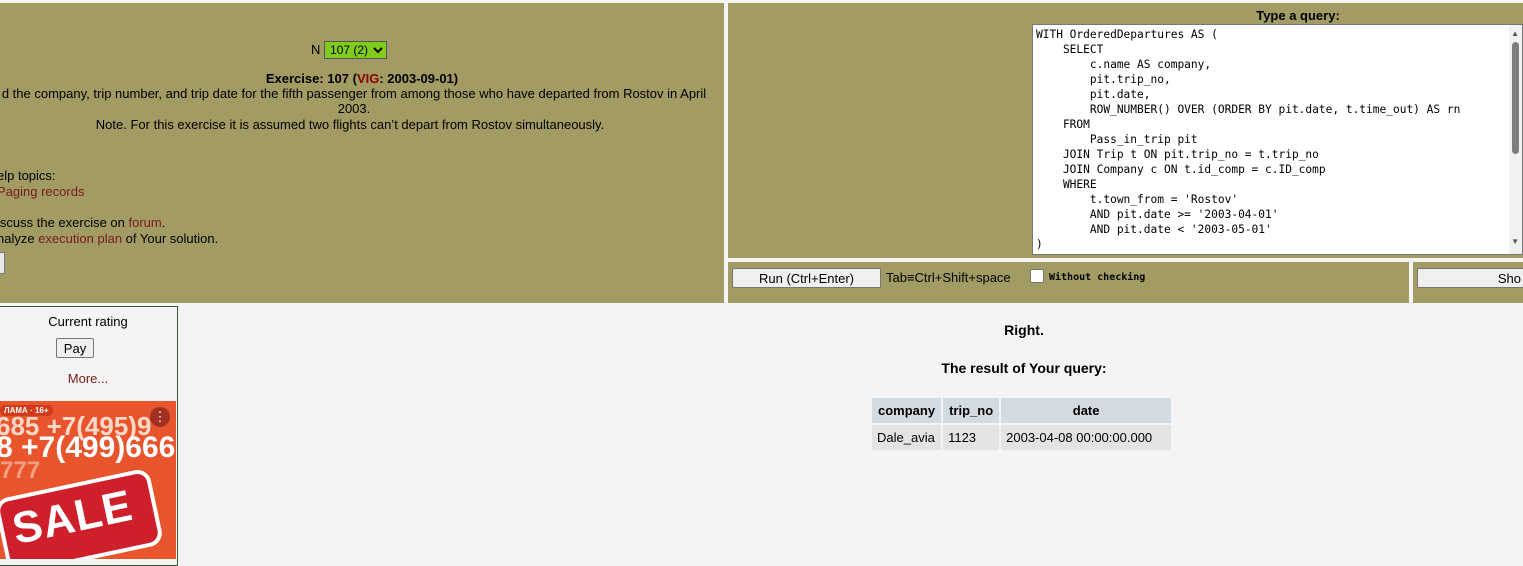 This screenshot has height=566, width=1523. Describe the element at coordinates (170, 238) in the screenshot. I see `analyze-suffix: of Your solution.` at that location.